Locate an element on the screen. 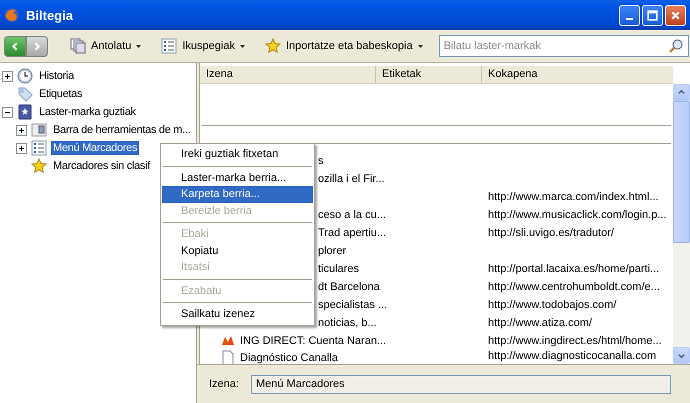  tag-icon is located at coordinates (25, 94).